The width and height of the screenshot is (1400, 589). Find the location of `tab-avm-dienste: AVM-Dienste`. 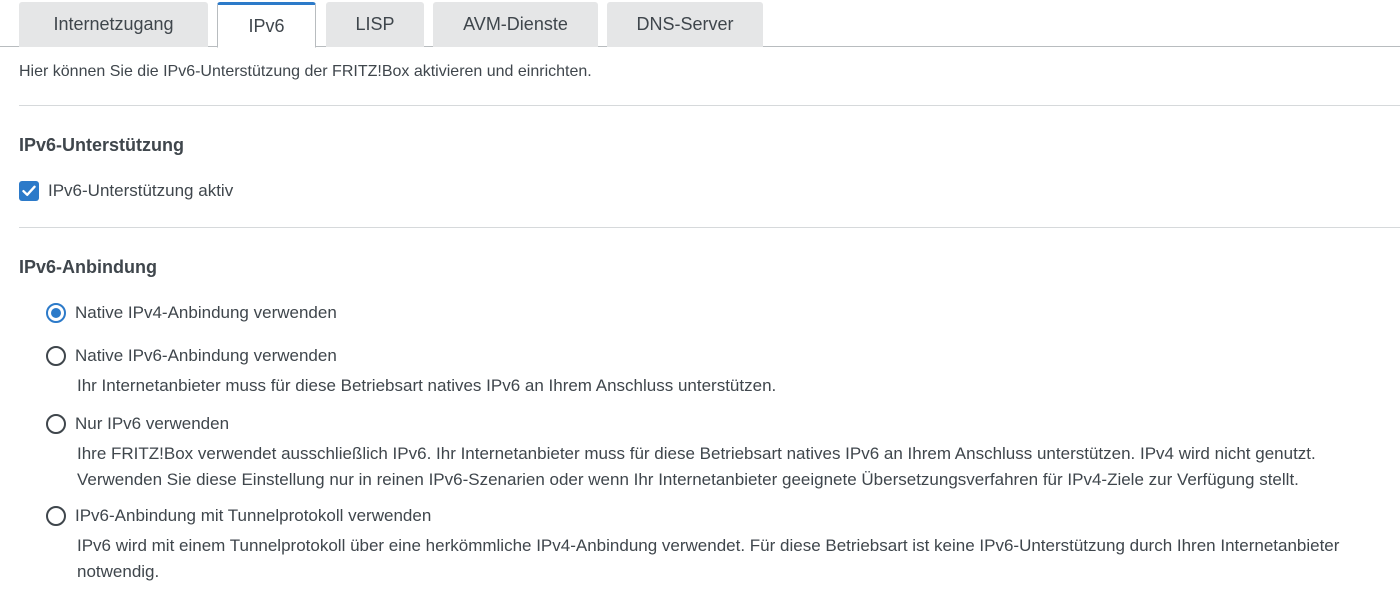

tab-avm-dienste: AVM-Dienste is located at coordinates (515, 24).